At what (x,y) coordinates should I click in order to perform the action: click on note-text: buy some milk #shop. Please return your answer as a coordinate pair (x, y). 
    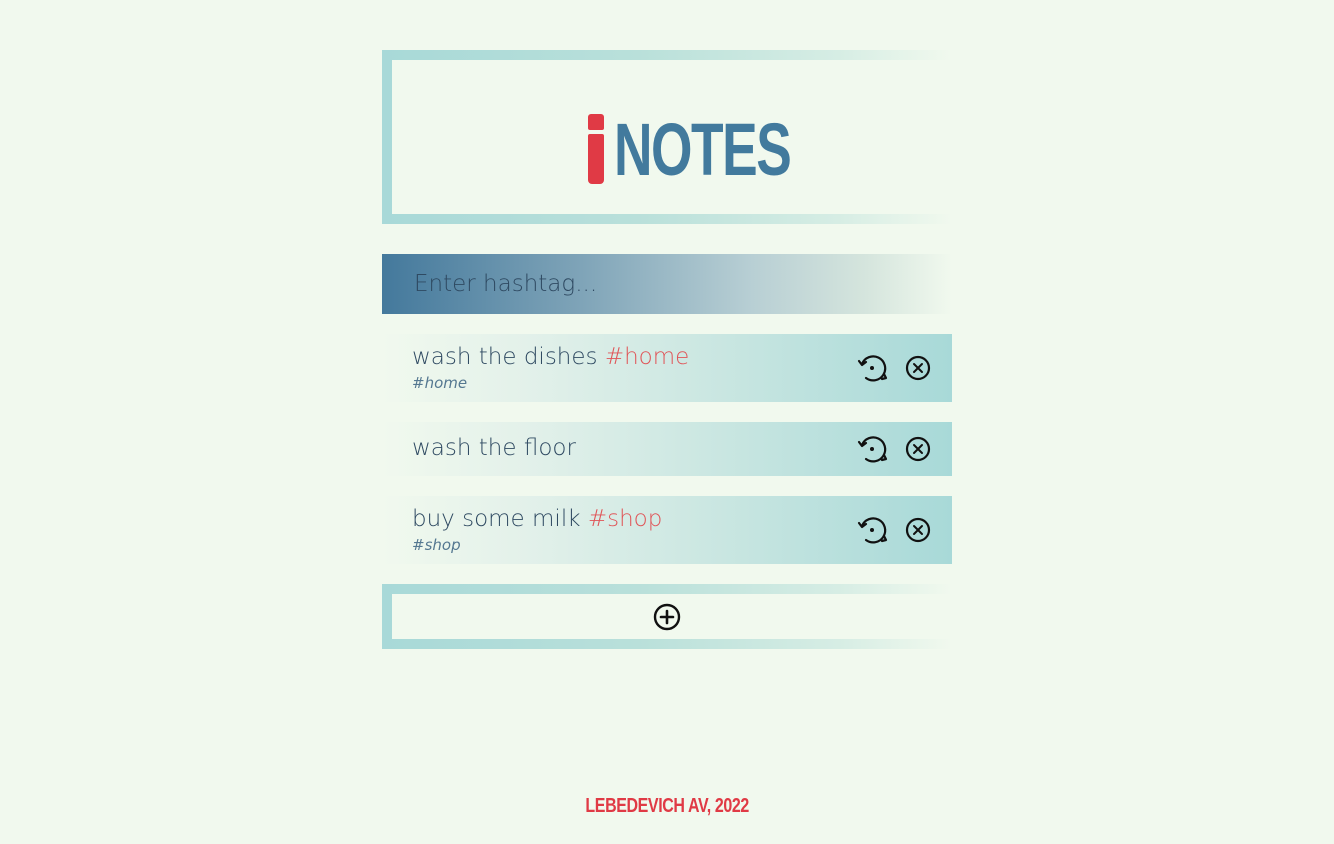
    Looking at the image, I should click on (537, 519).